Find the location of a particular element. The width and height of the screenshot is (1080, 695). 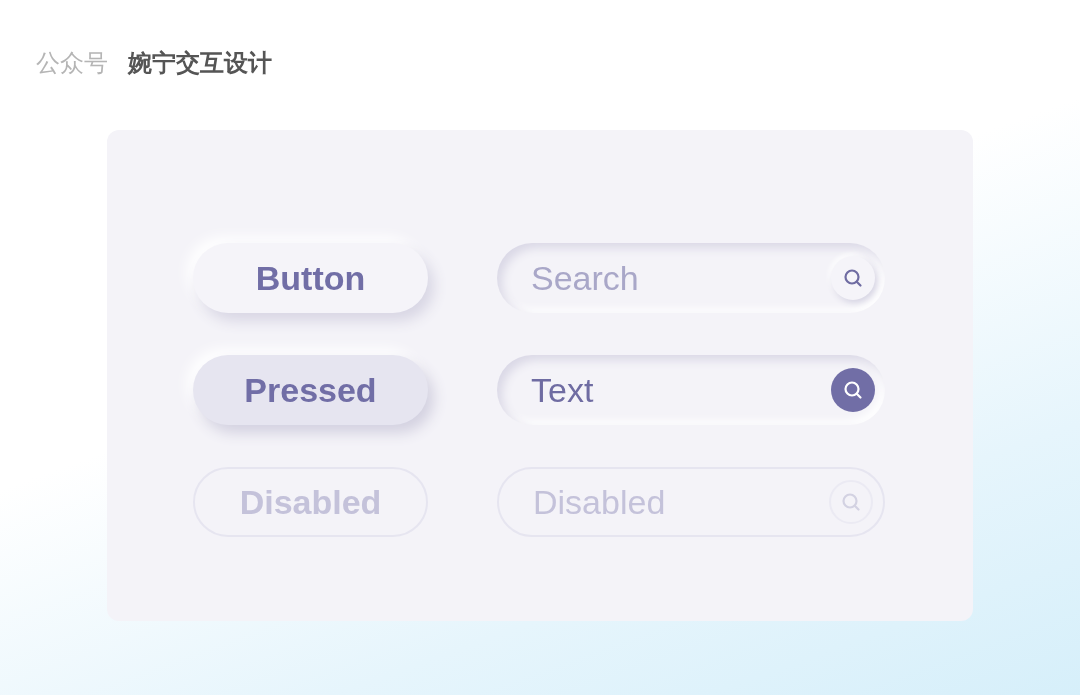

header-label: 公众号 is located at coordinates (72, 63).